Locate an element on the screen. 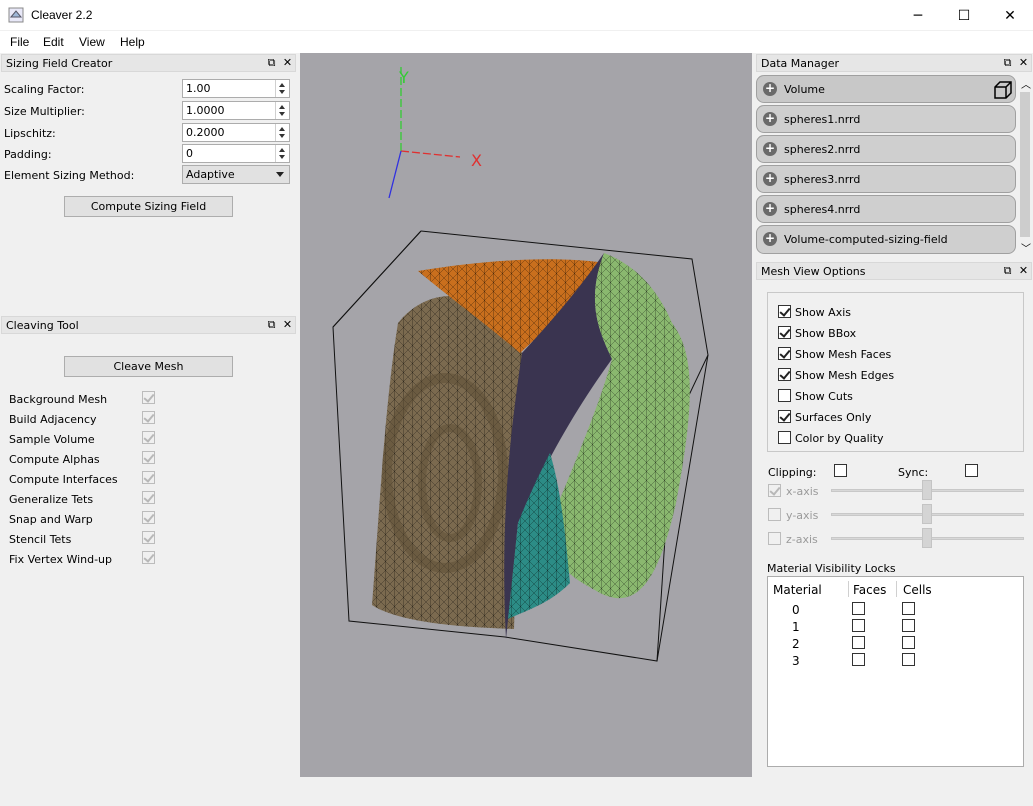 The height and width of the screenshot is (806, 1033). sizing-field-title: Sizing Field Creator is located at coordinates (59, 63).